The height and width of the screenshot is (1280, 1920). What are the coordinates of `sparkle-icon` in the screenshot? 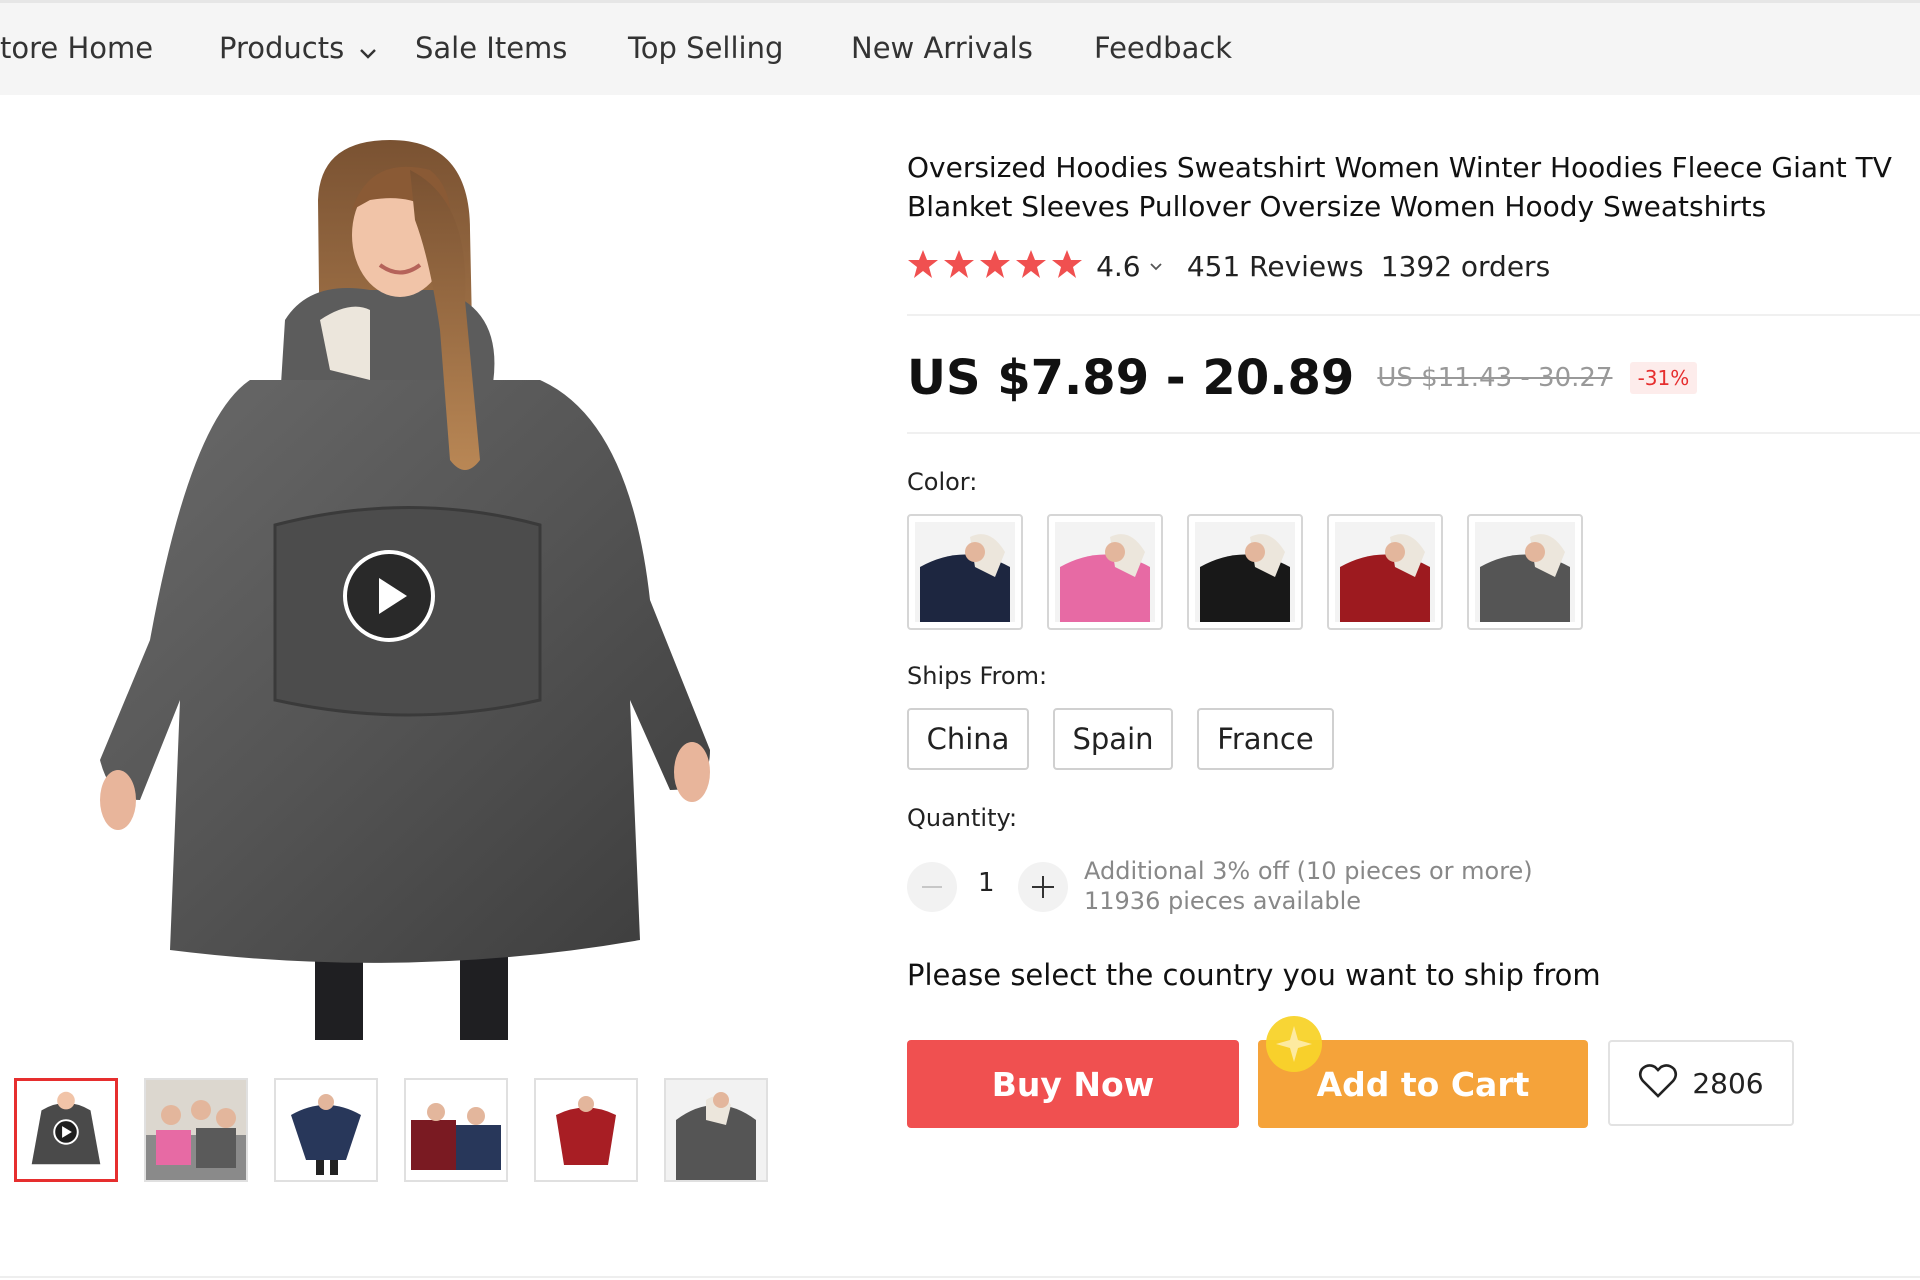 It's located at (1294, 1044).